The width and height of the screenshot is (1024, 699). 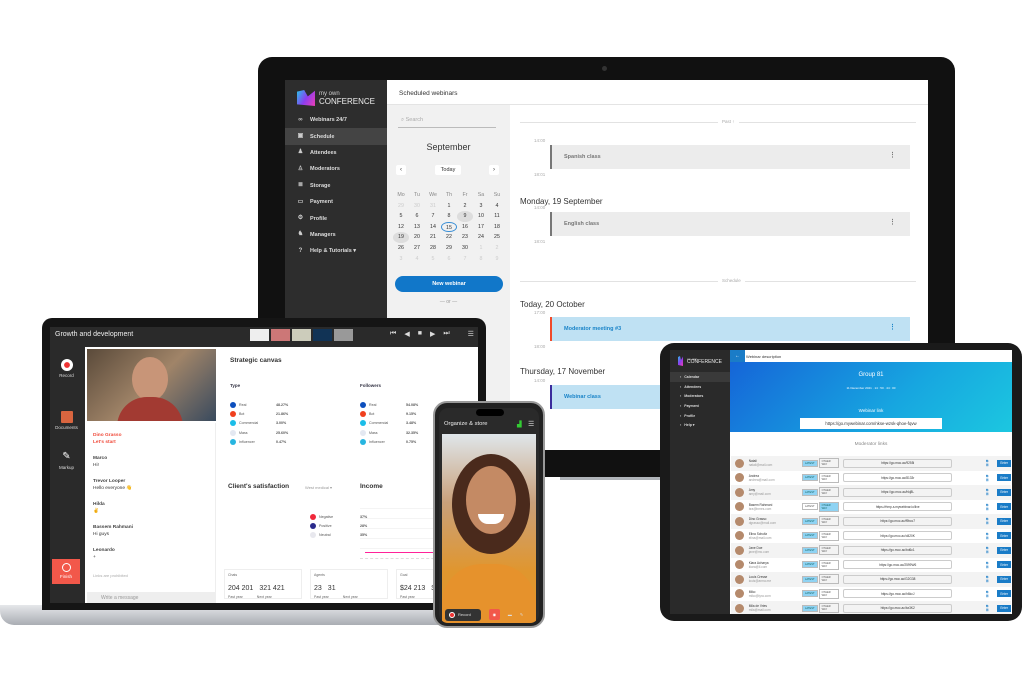 What do you see at coordinates (897, 565) in the screenshot?
I see `moderator-link-field: https://go.moc.ac/2599W6` at bounding box center [897, 565].